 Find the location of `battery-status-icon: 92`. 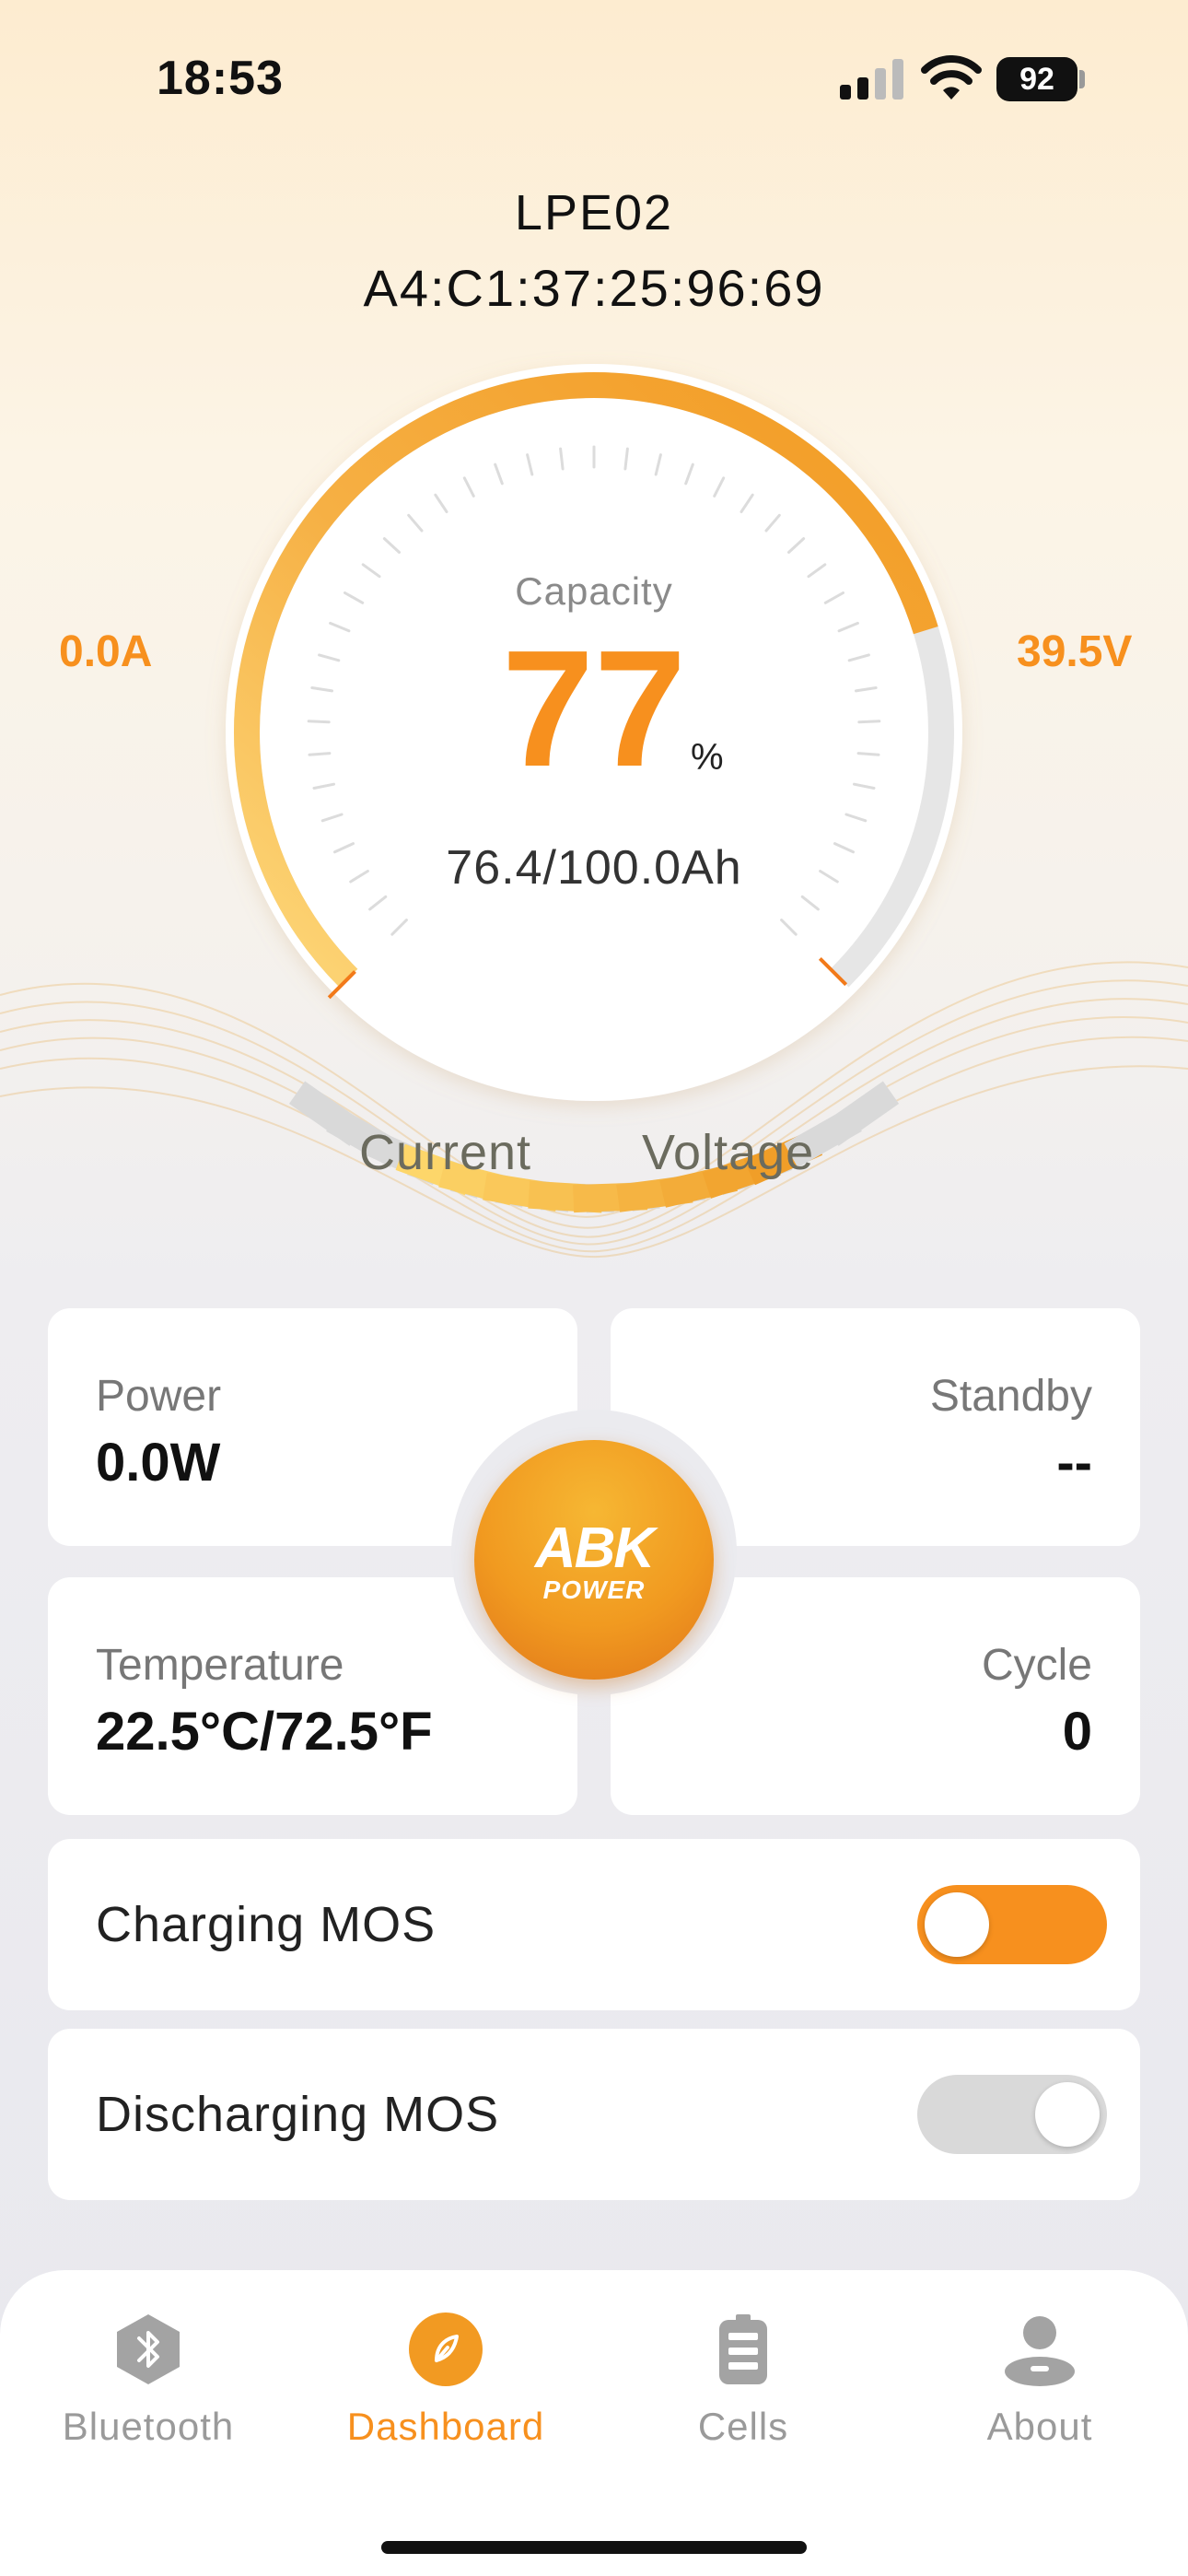

battery-status-icon: 92 is located at coordinates (1040, 80).